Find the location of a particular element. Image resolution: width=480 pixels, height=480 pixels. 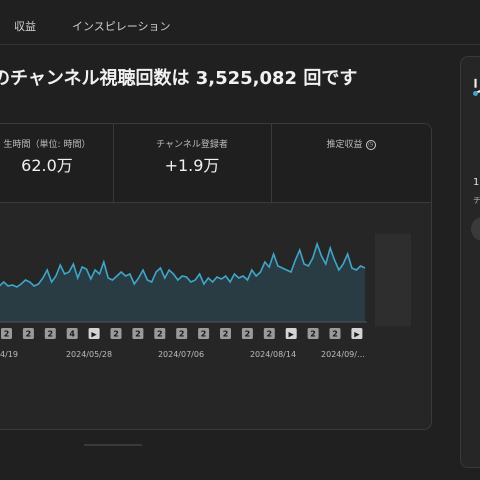

metric-revenue-label-wrap: 推定収益 ◷ is located at coordinates (351, 143).